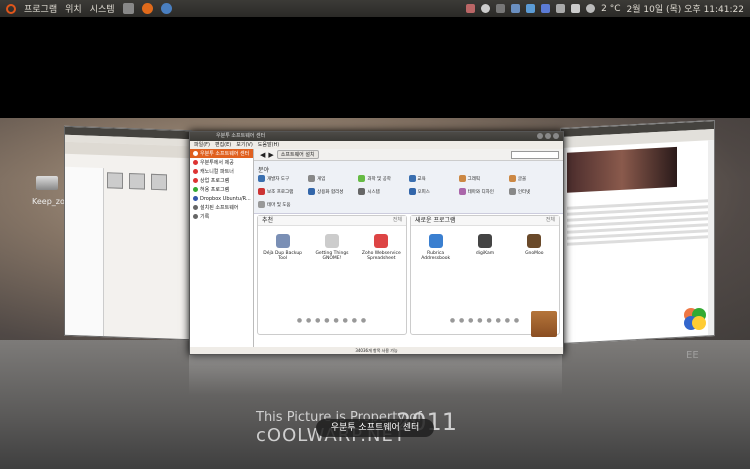  Describe the element at coordinates (264, 170) in the screenshot. I see `departments-label: 분야` at that location.